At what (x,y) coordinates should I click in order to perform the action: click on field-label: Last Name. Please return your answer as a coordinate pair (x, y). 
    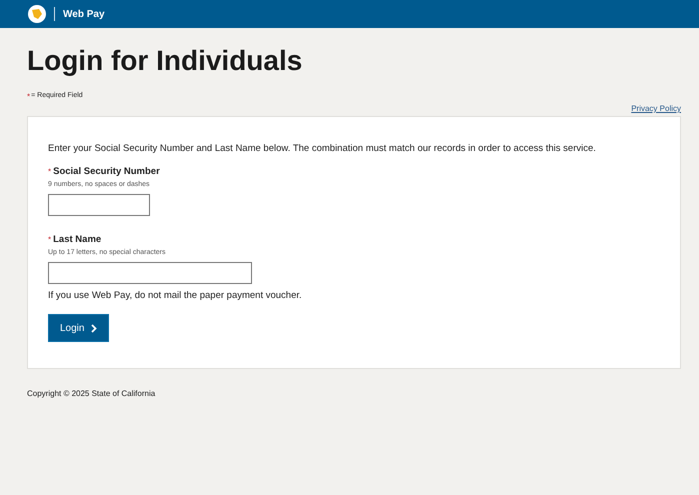
    Looking at the image, I should click on (77, 239).